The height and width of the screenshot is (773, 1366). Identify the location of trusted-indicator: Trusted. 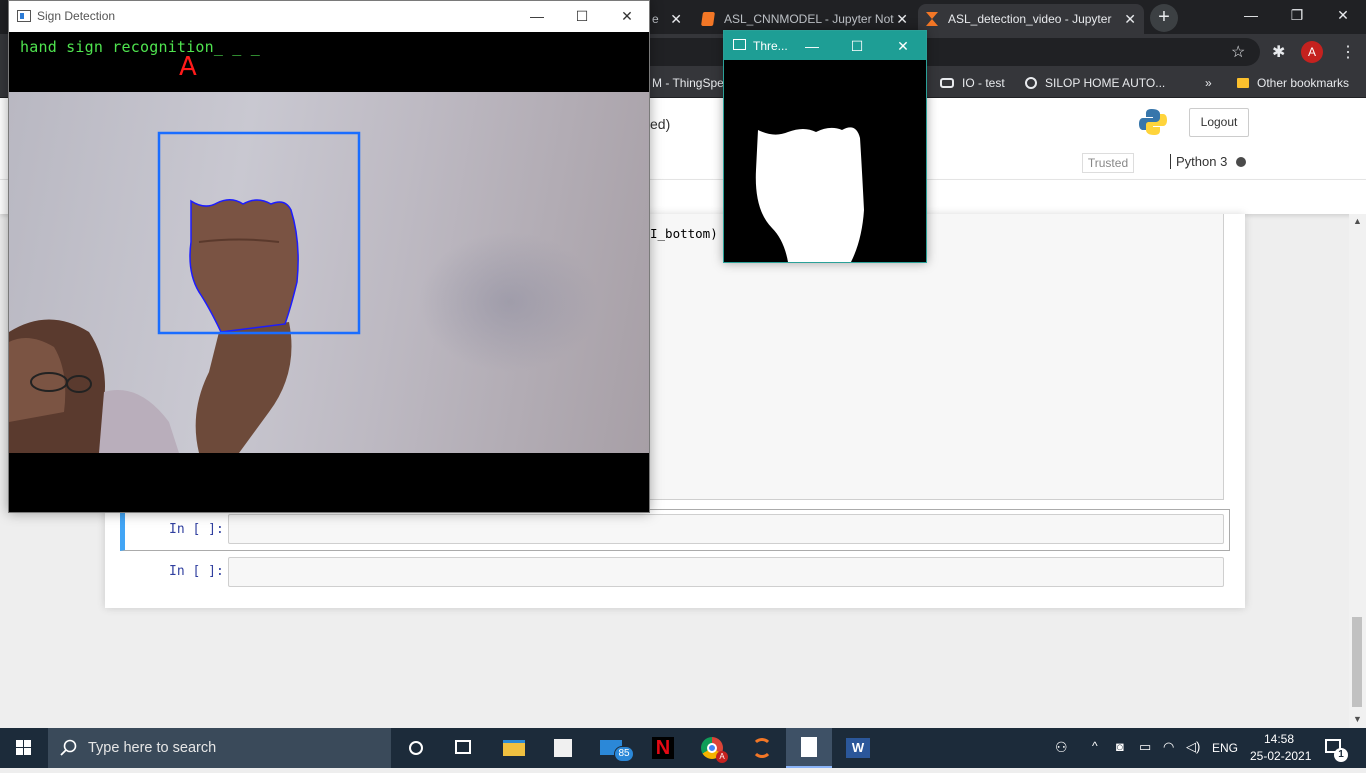
(1108, 163).